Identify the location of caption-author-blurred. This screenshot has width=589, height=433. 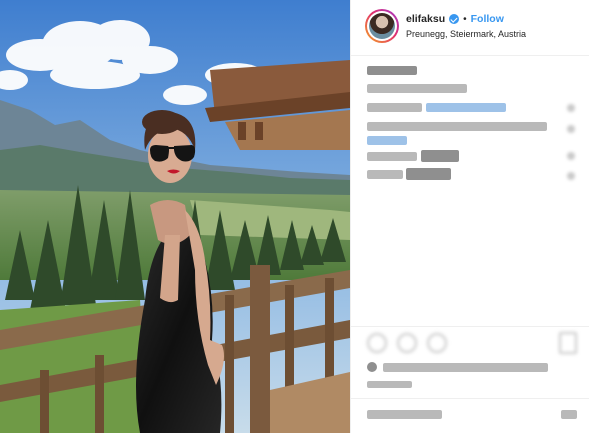
(392, 70).